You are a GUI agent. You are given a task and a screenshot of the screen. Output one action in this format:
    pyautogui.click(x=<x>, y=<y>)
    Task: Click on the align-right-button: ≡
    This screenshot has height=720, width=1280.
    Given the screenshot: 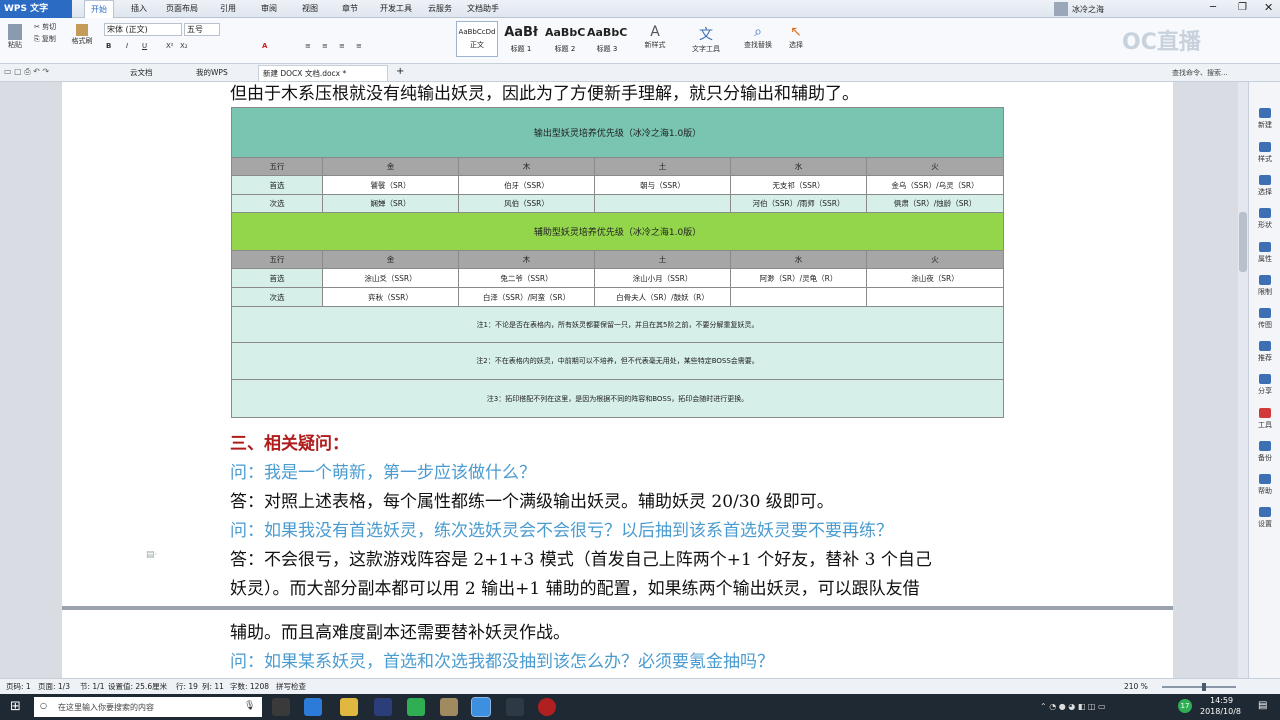 What is the action you would take?
    pyautogui.click(x=342, y=46)
    